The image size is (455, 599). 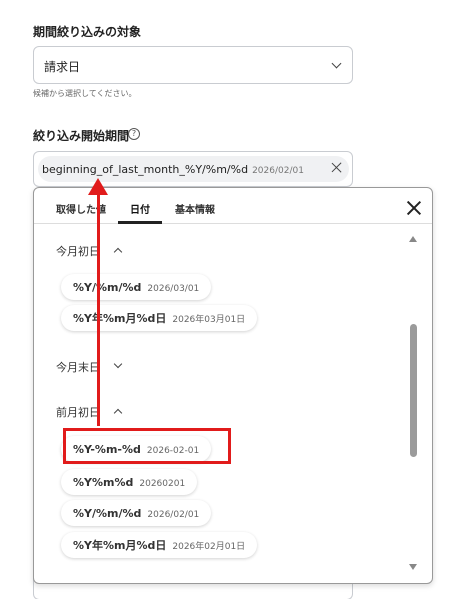 I want to click on scroll-up-icon, so click(x=413, y=239).